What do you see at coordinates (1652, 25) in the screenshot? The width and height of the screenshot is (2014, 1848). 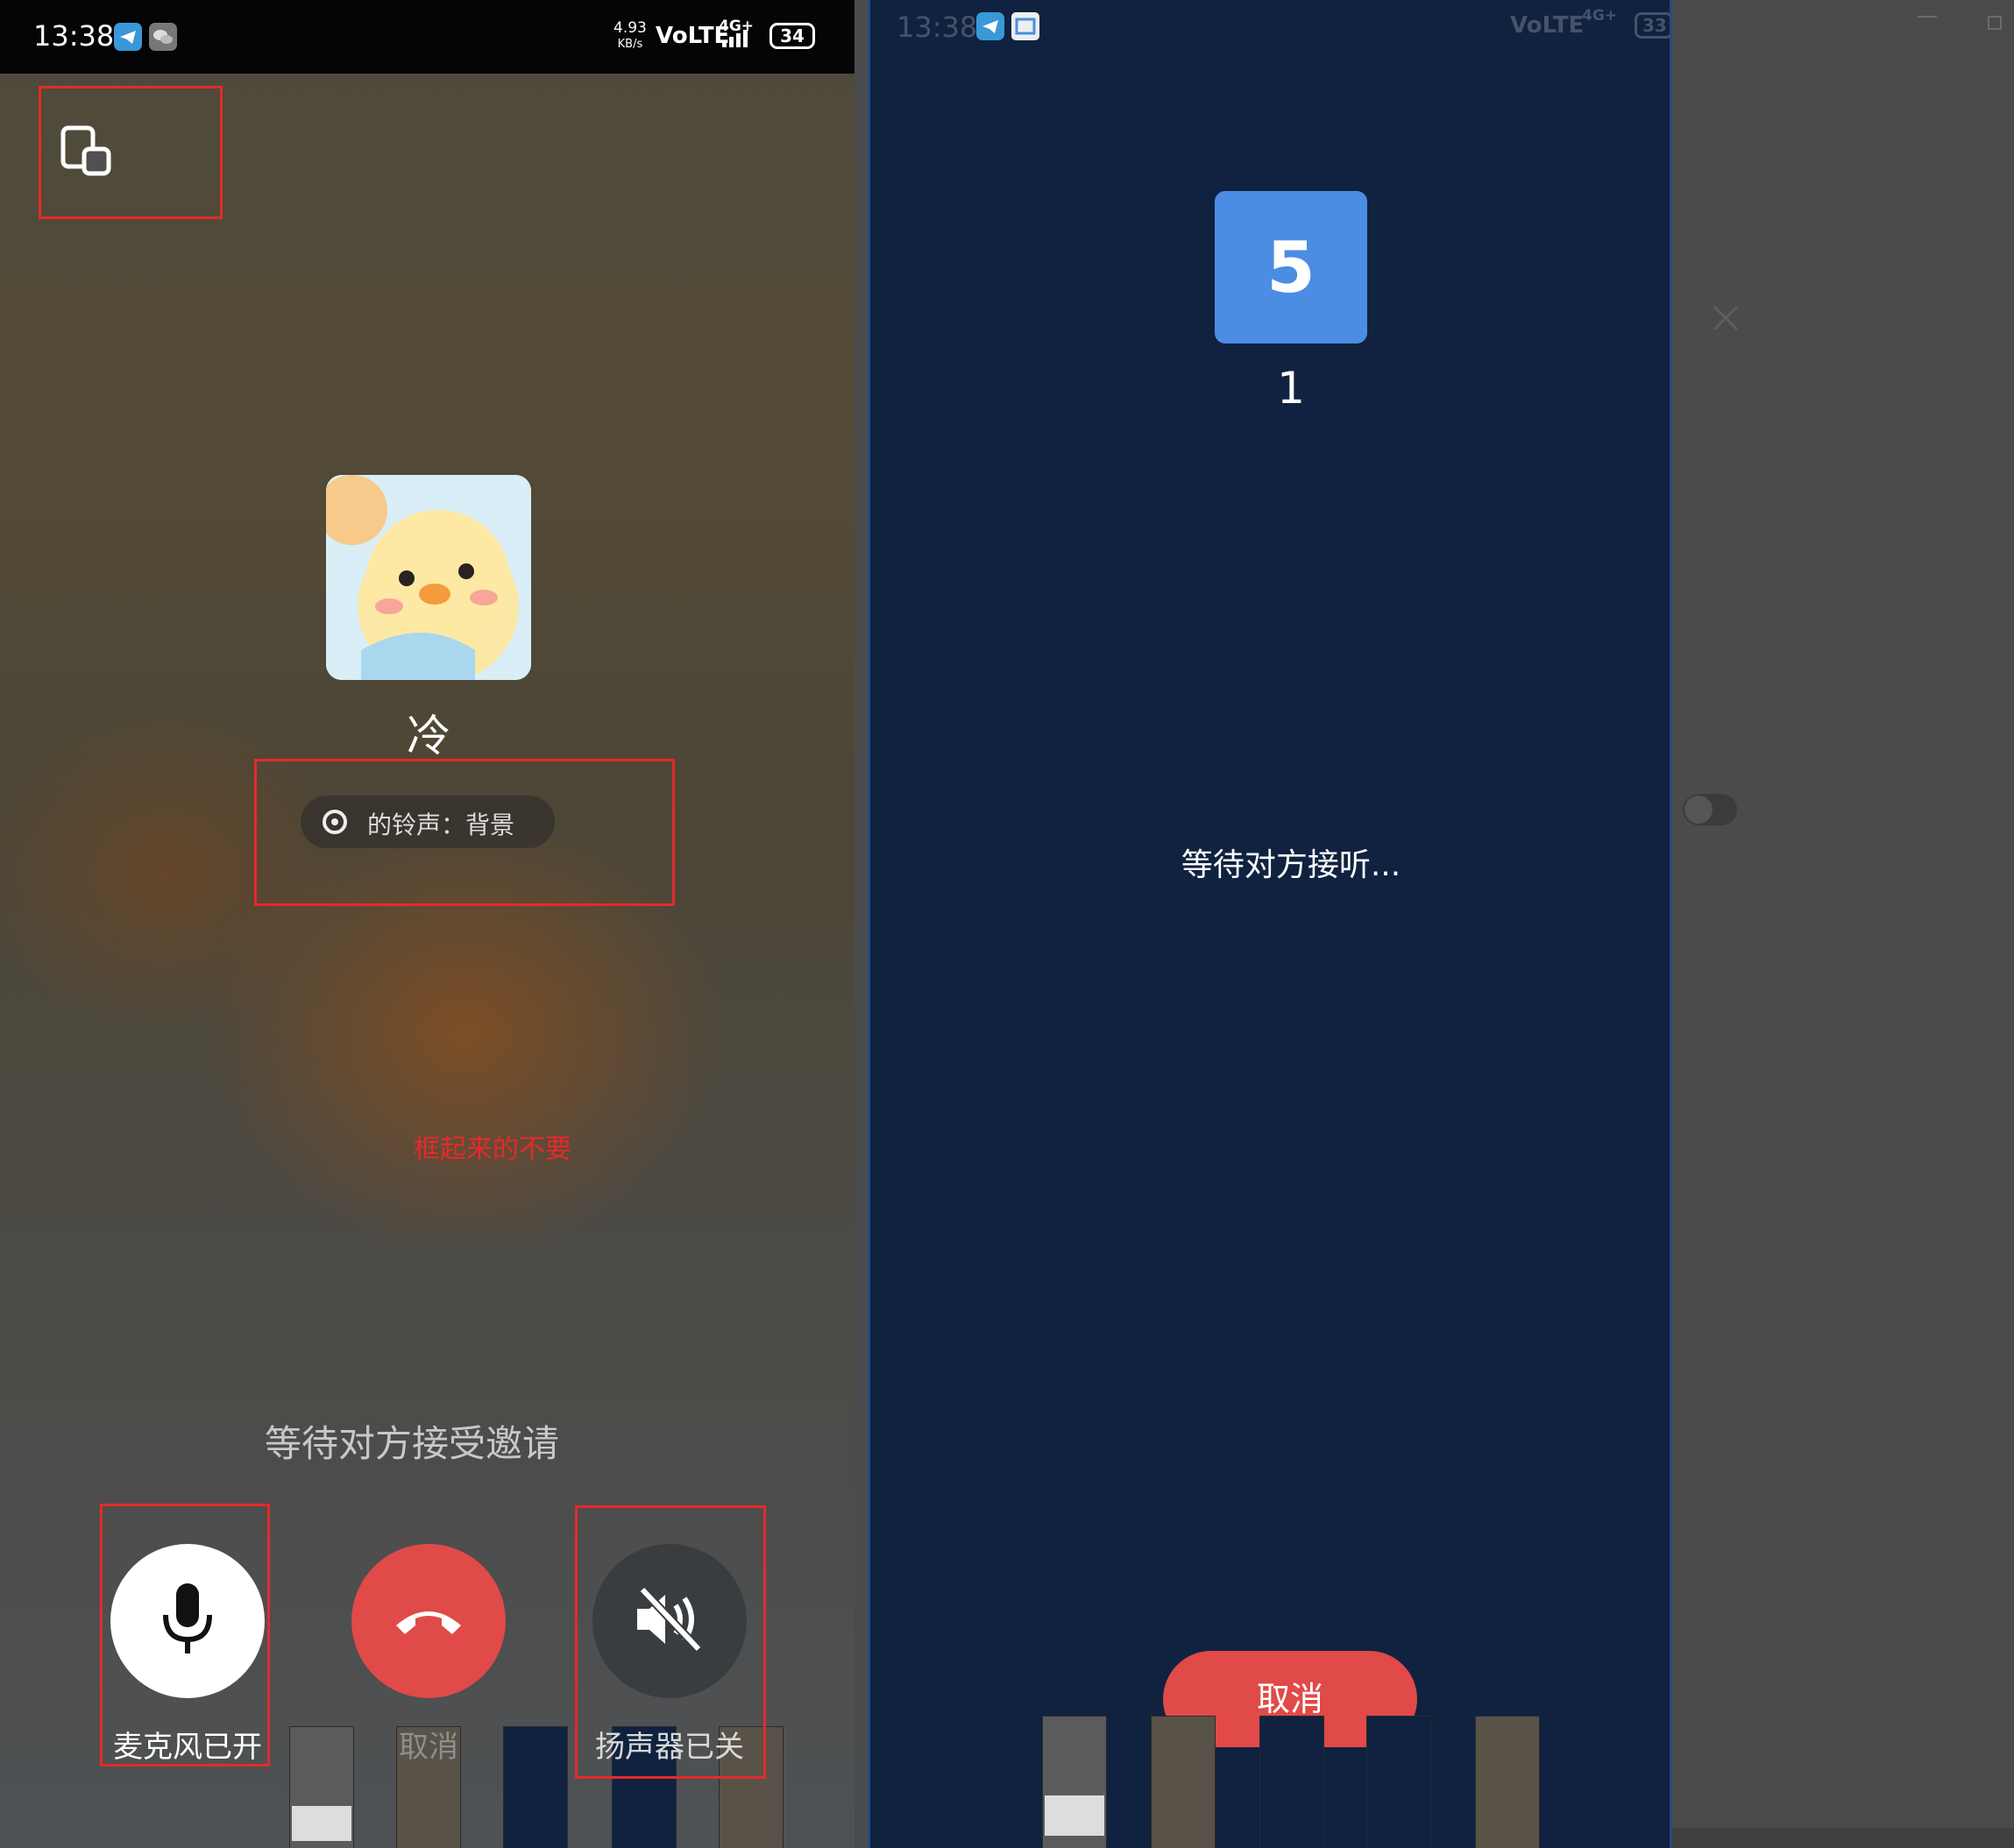 I see `battery-indicator: 33` at bounding box center [1652, 25].